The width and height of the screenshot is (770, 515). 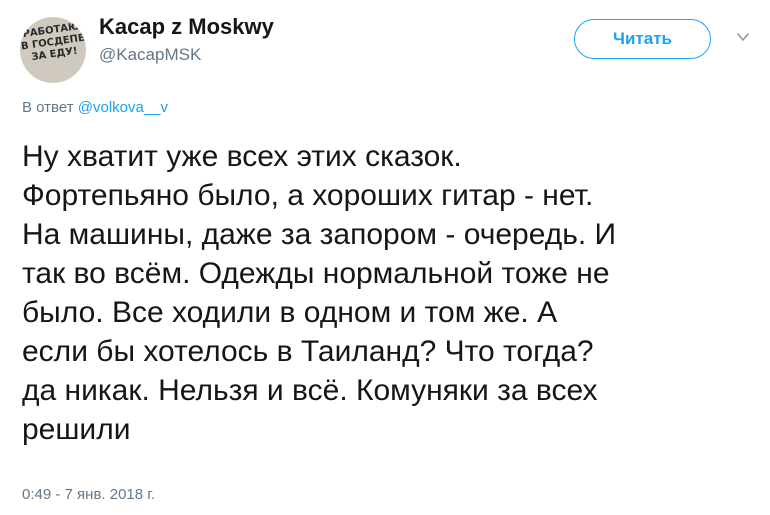 I want to click on tweet-line: Фортепьяно было, а хороших гитар - нет., so click(x=308, y=195).